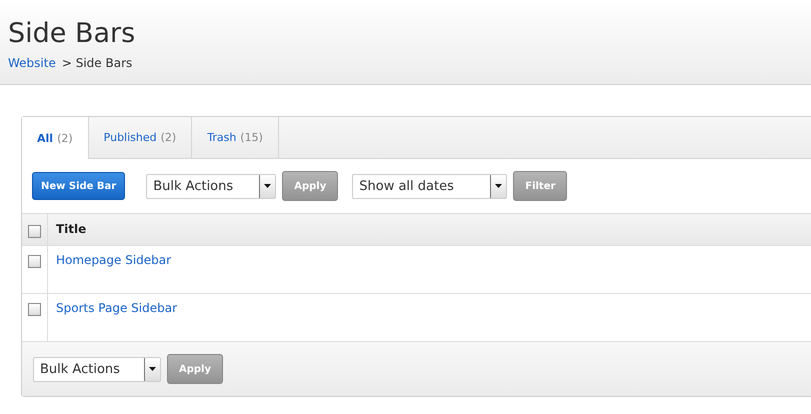 The width and height of the screenshot is (811, 414). Describe the element at coordinates (55, 138) in the screenshot. I see `filter-tab: All (2)` at that location.